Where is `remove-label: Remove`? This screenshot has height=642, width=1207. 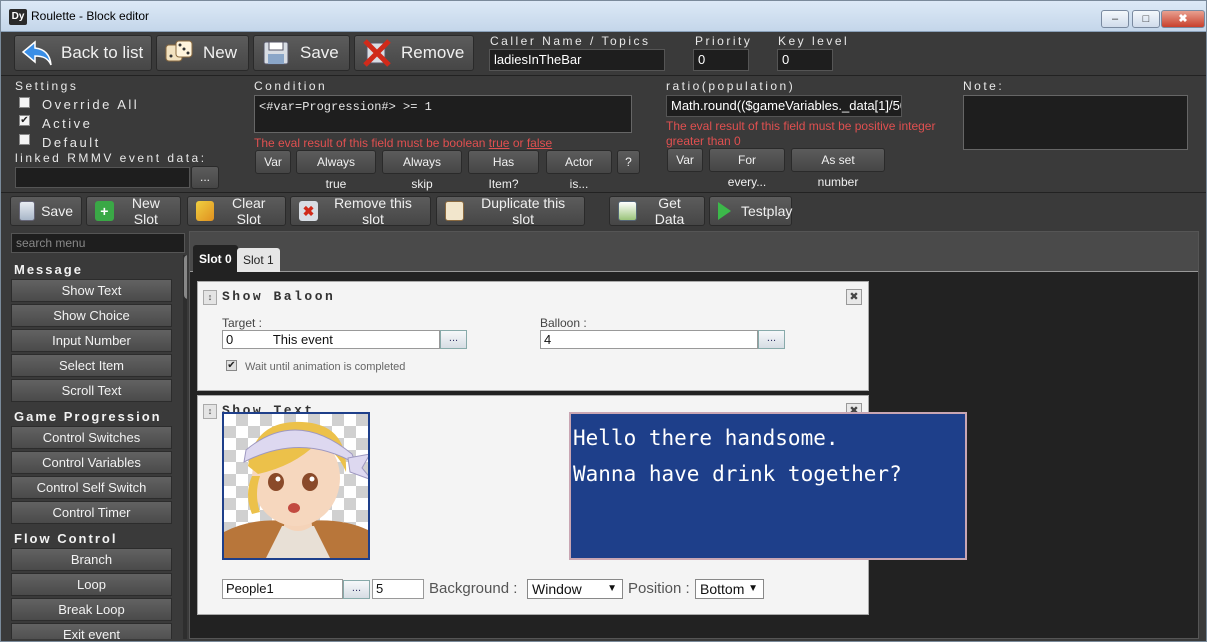
remove-label: Remove is located at coordinates (433, 52).